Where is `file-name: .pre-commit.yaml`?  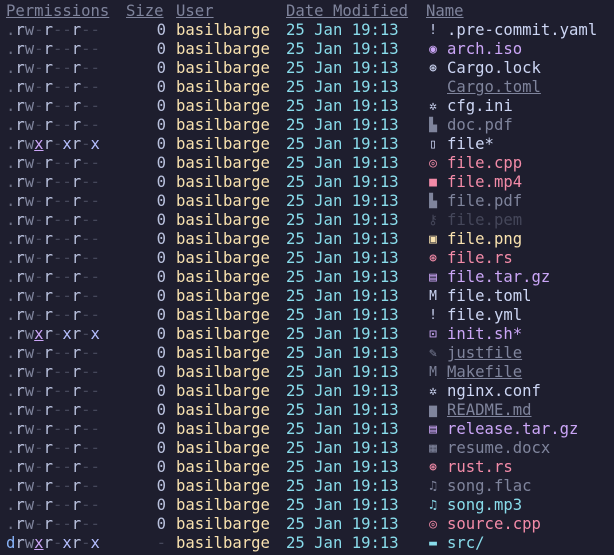 file-name: .pre-commit.yaml is located at coordinates (522, 30).